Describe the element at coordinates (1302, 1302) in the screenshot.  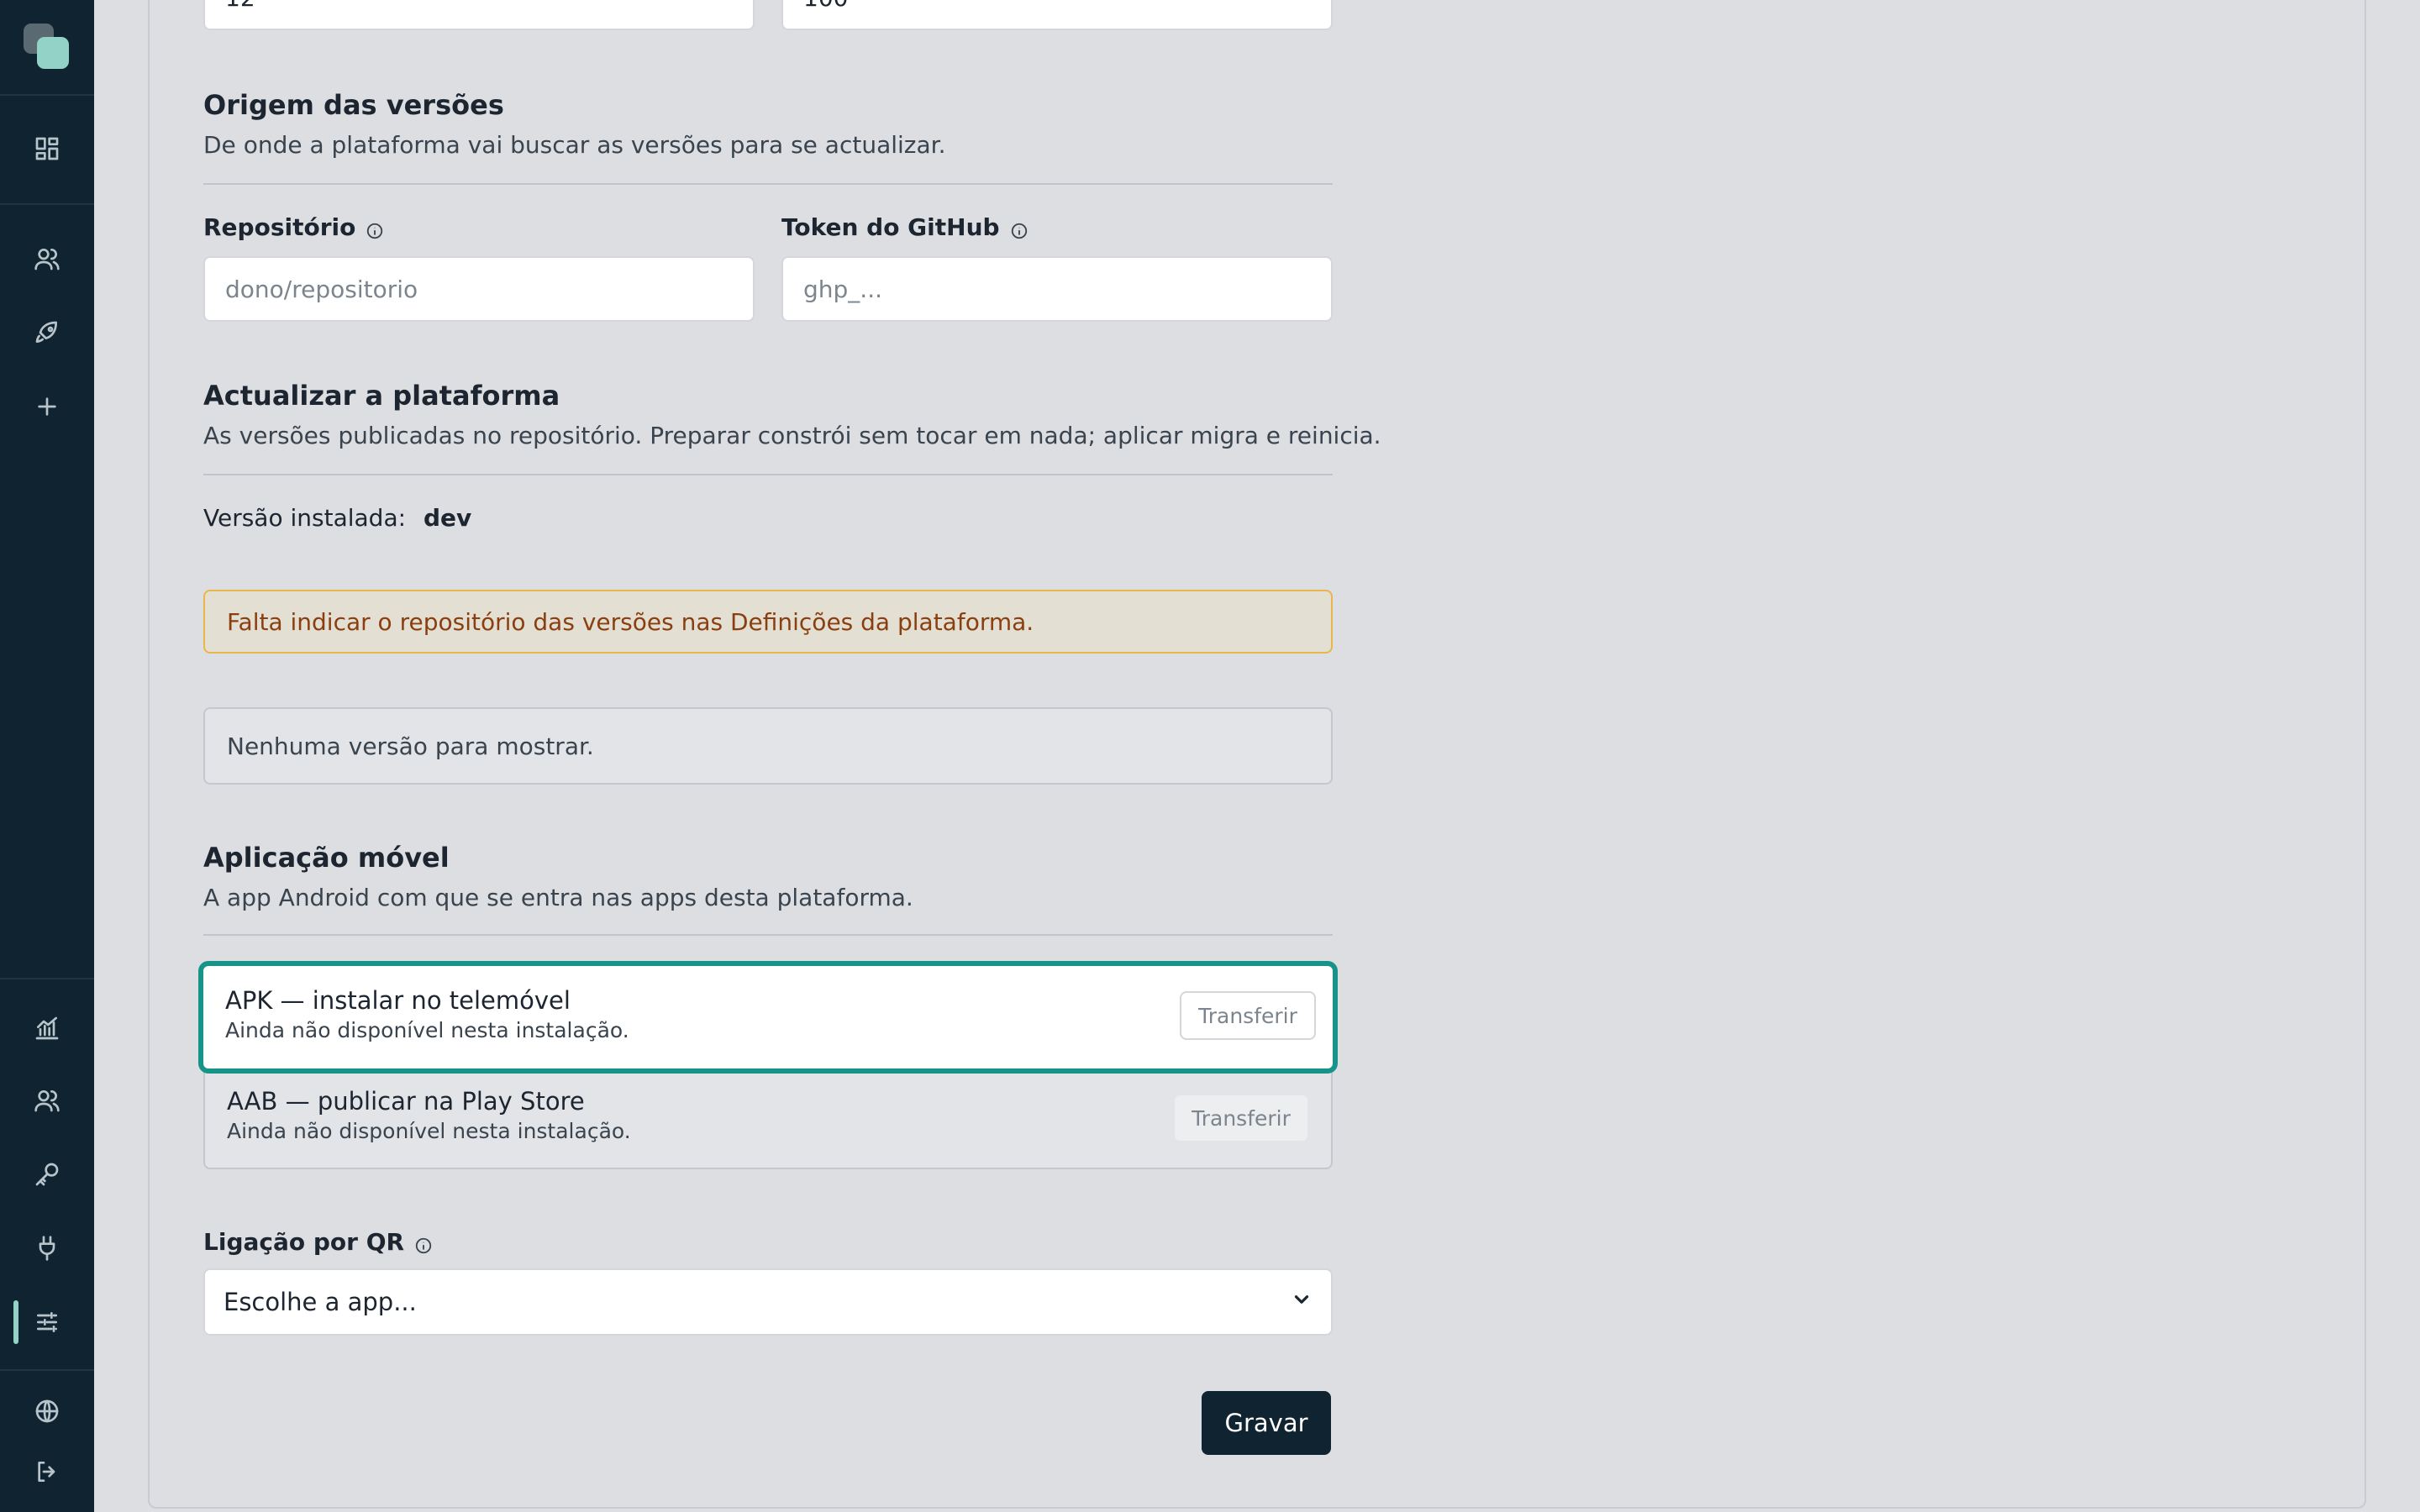
I see `chevron-down-icon` at that location.